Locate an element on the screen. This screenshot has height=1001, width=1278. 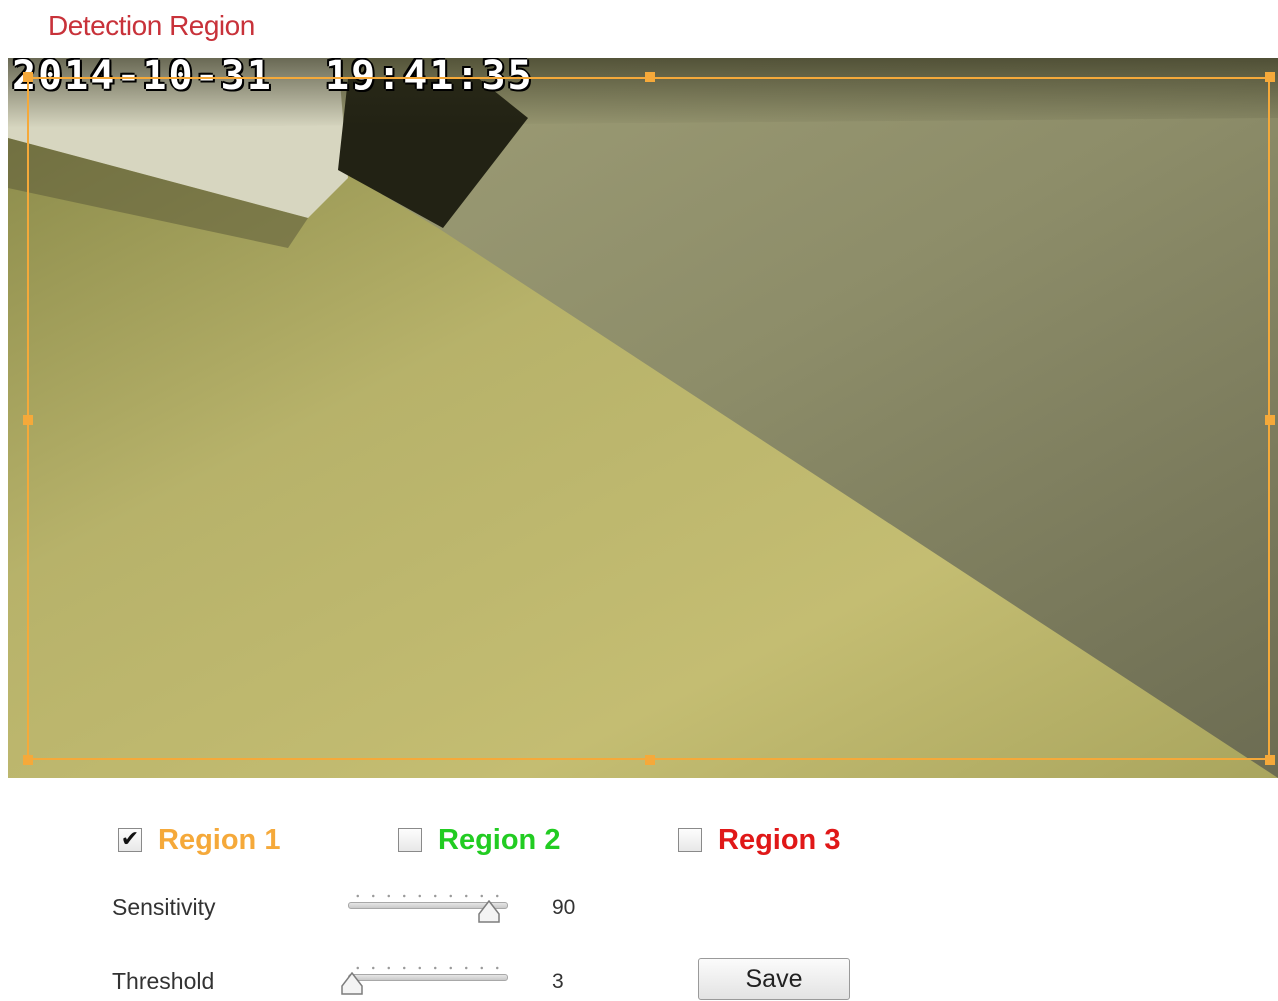
region-2-checkbox is located at coordinates (410, 840).